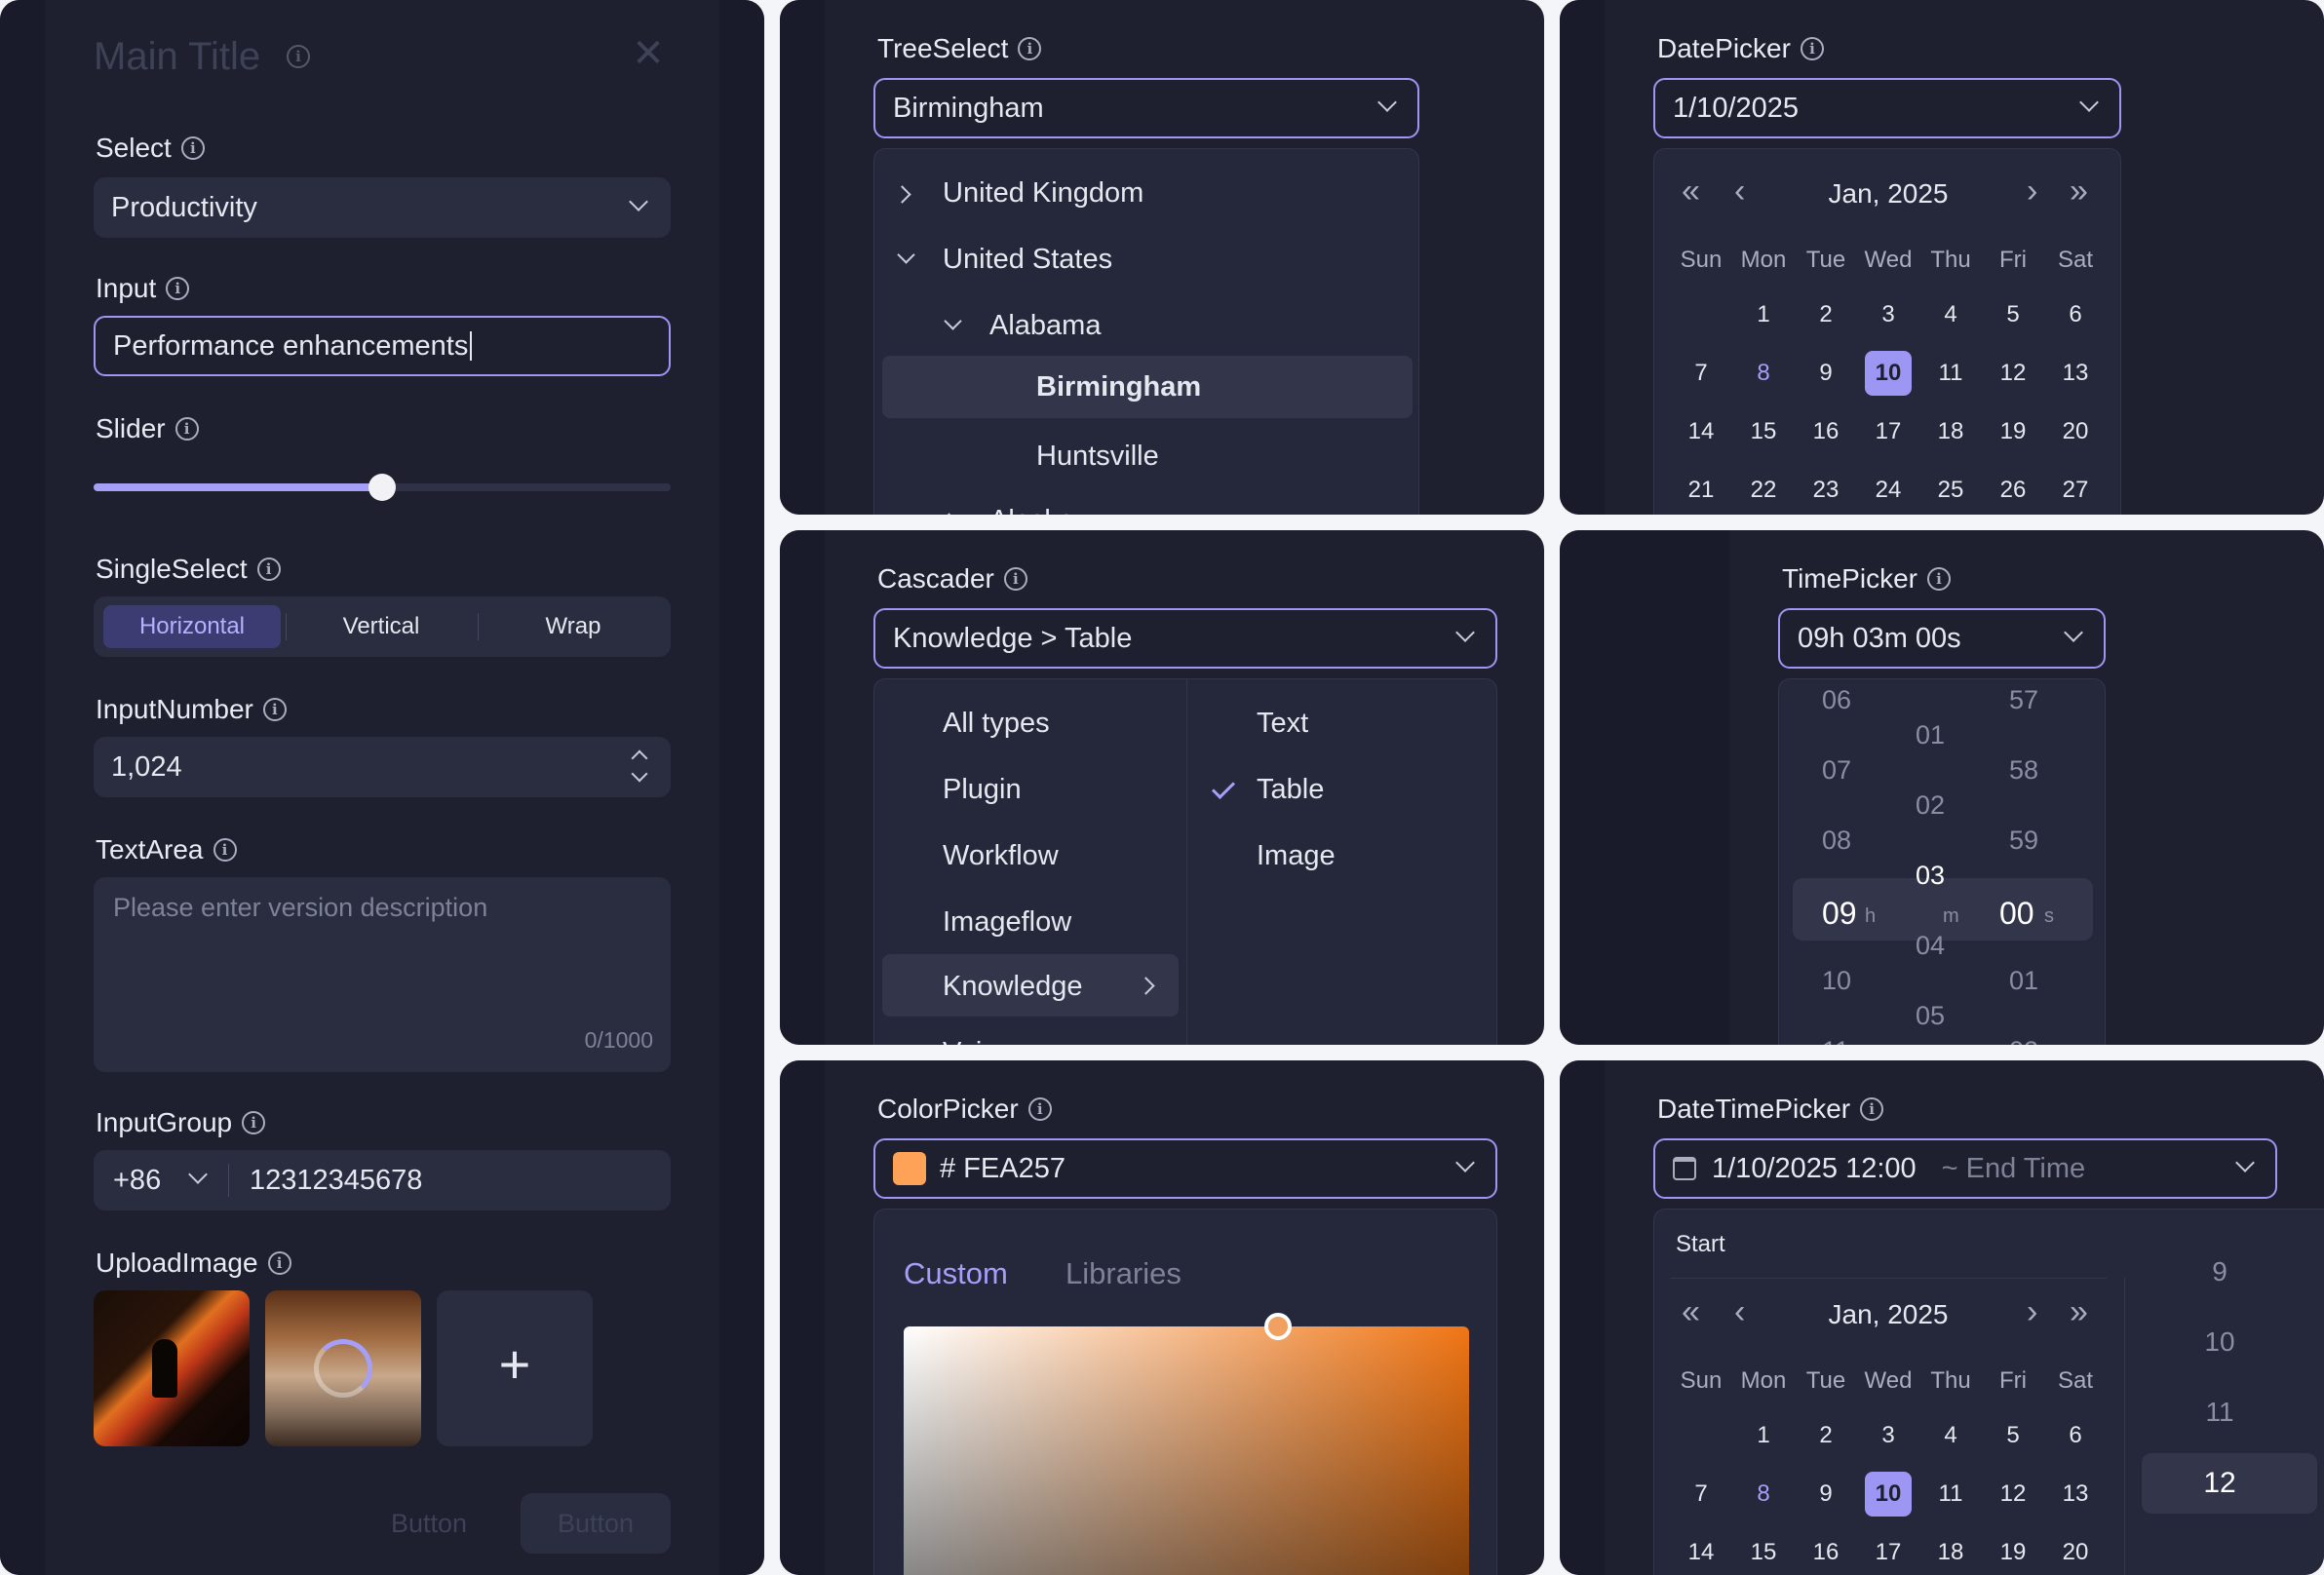 Image resolution: width=2324 pixels, height=1575 pixels. What do you see at coordinates (996, 723) in the screenshot?
I see `cascader-option: All types` at bounding box center [996, 723].